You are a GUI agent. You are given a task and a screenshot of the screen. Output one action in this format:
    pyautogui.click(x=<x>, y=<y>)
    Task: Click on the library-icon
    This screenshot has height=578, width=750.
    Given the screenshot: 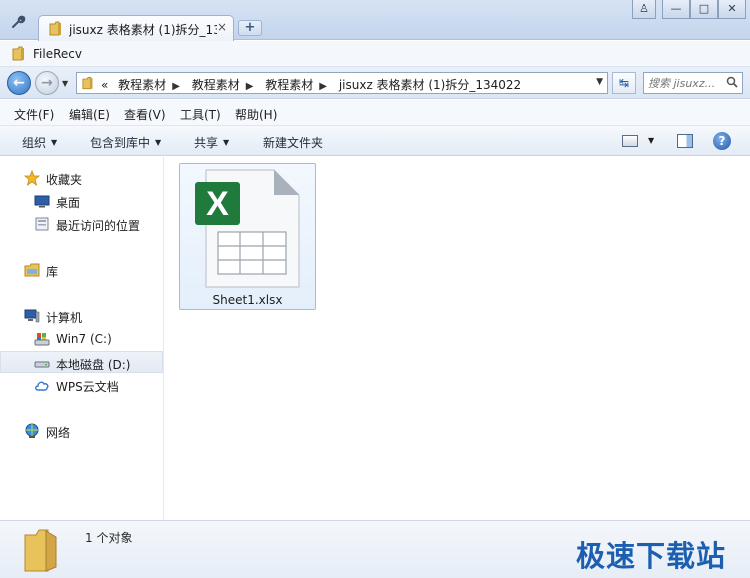 What is the action you would take?
    pyautogui.click(x=32, y=270)
    